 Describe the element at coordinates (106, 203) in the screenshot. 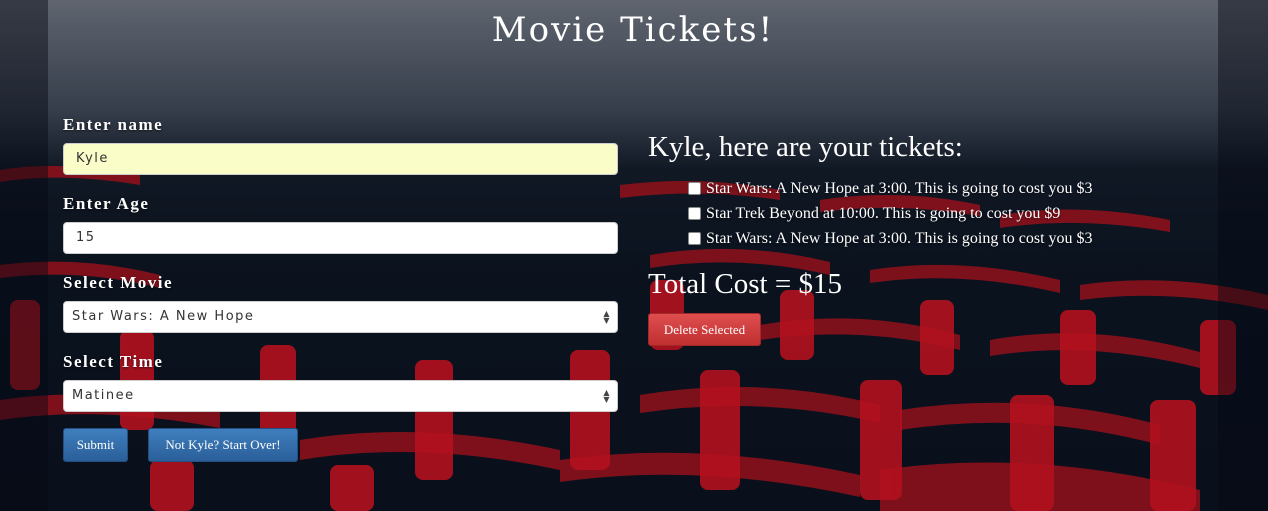

I see `age-label: Enter Age` at that location.